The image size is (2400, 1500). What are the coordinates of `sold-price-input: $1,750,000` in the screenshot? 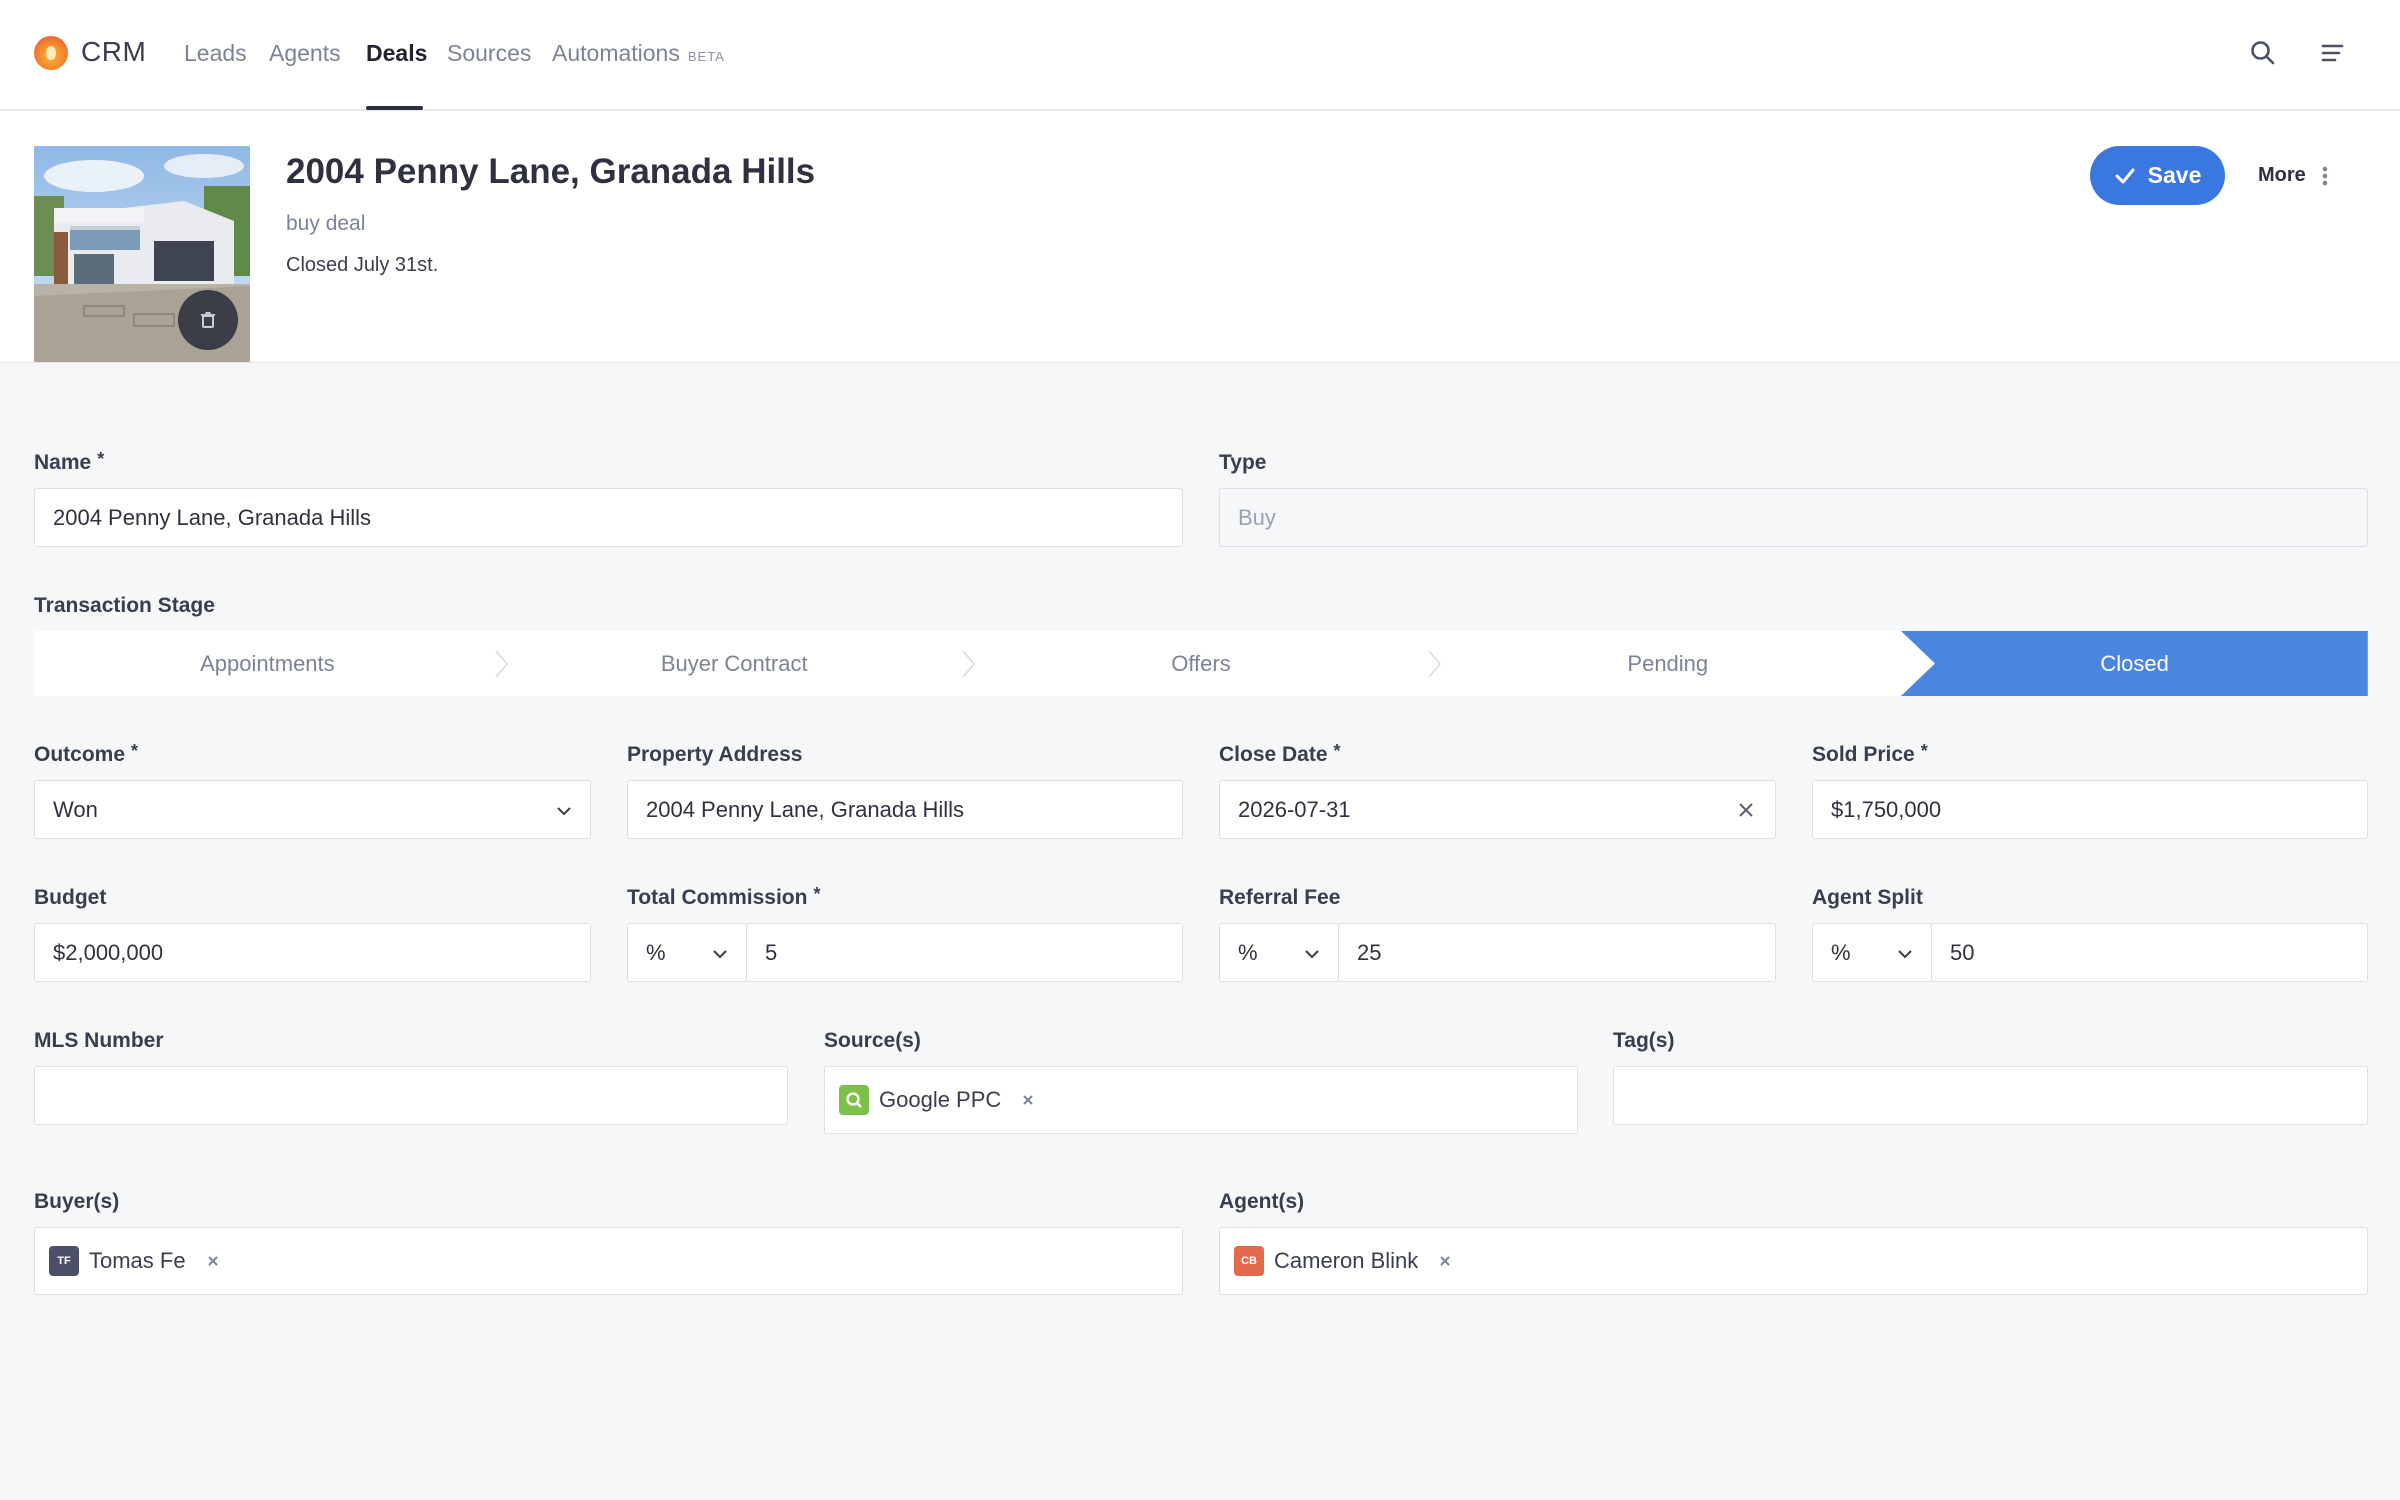 It's located at (2090, 809).